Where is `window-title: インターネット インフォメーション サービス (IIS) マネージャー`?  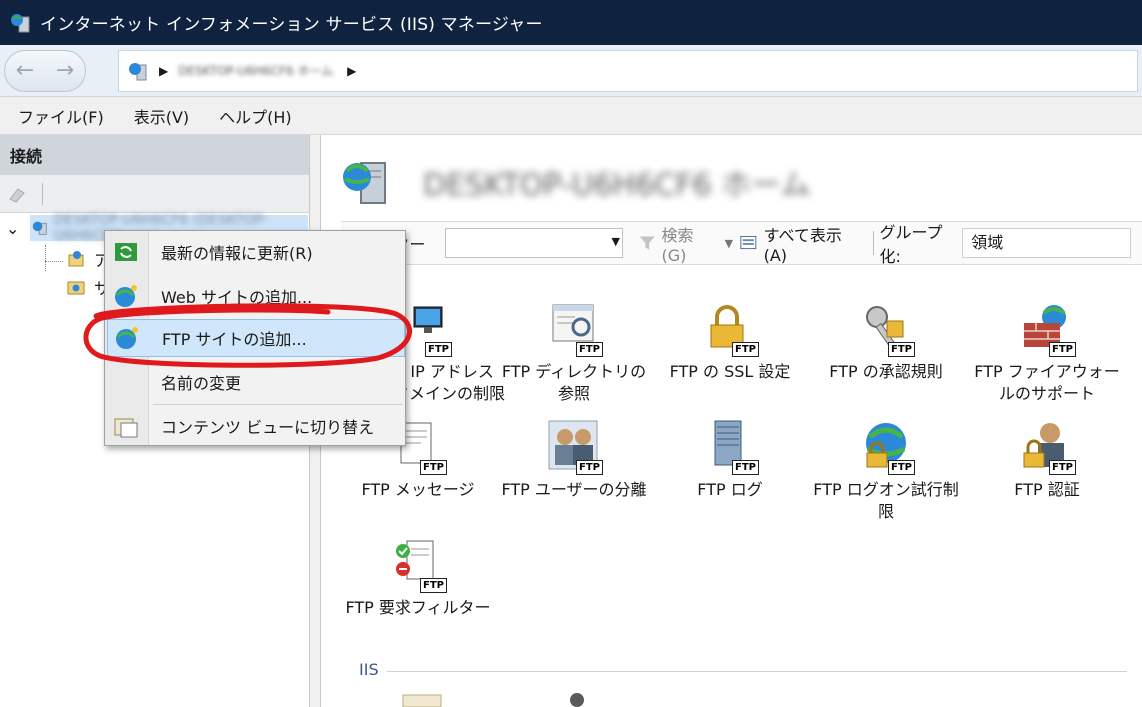
window-title: インターネット インフォメーション サービス (IIS) マネージャー is located at coordinates (291, 25).